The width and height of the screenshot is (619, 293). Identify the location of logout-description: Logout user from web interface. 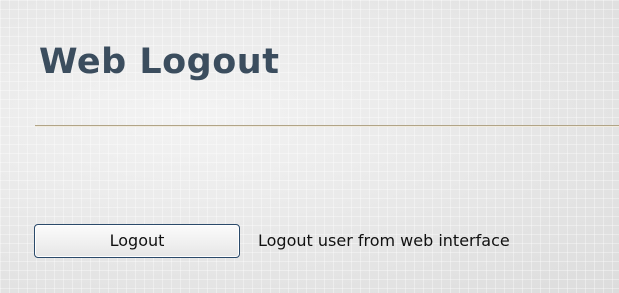
(384, 240).